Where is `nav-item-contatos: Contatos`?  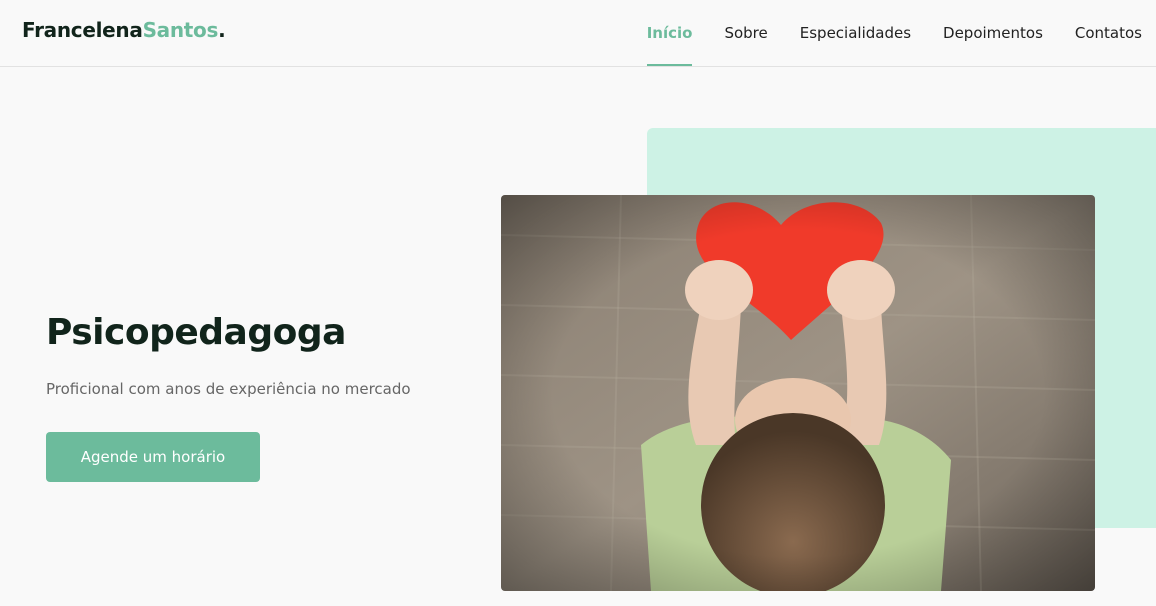 nav-item-contatos: Contatos is located at coordinates (1108, 33).